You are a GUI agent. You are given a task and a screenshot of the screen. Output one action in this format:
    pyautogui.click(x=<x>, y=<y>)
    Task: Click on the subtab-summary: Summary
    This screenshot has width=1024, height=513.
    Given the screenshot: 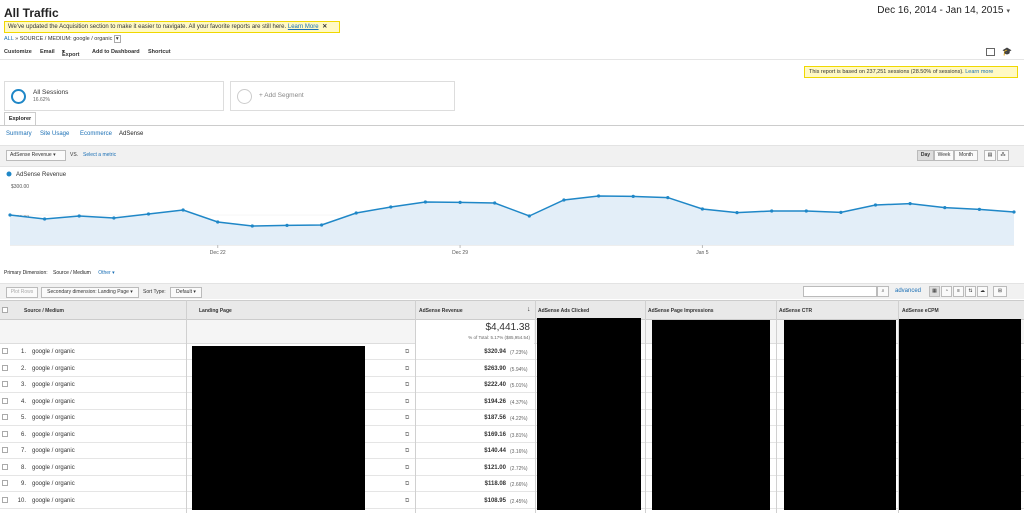 What is the action you would take?
    pyautogui.click(x=19, y=134)
    